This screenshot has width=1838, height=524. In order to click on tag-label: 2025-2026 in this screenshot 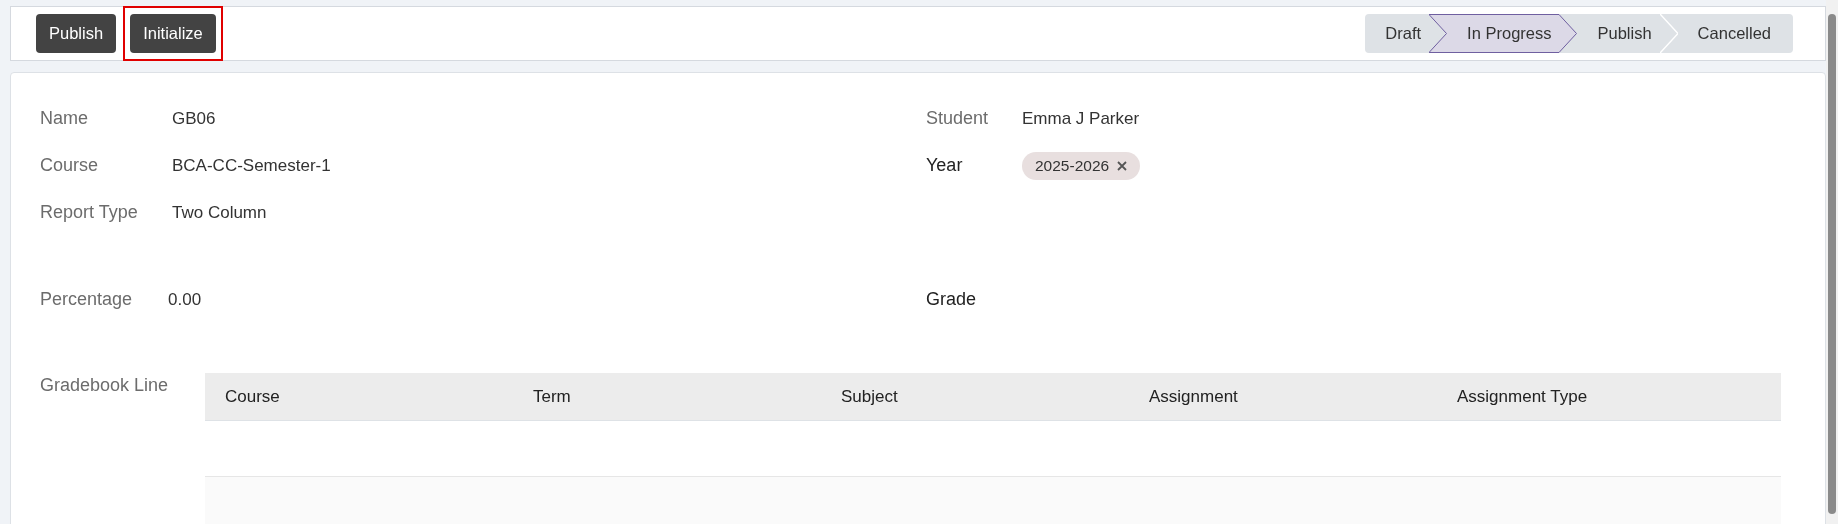, I will do `click(1072, 165)`.